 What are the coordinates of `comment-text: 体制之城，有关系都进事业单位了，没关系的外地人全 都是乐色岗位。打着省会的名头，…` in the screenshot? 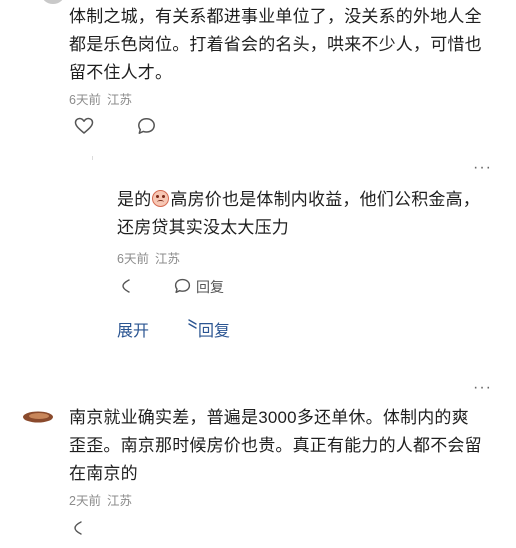 It's located at (289, 45).